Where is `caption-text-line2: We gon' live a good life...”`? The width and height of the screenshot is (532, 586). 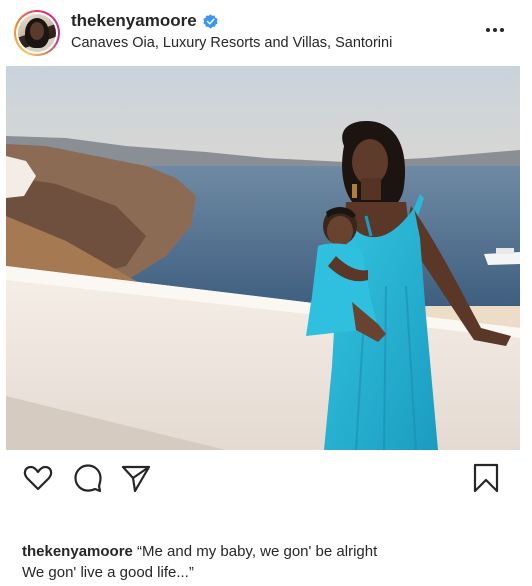 caption-text-line2: We gon' live a good life...” is located at coordinates (108, 572).